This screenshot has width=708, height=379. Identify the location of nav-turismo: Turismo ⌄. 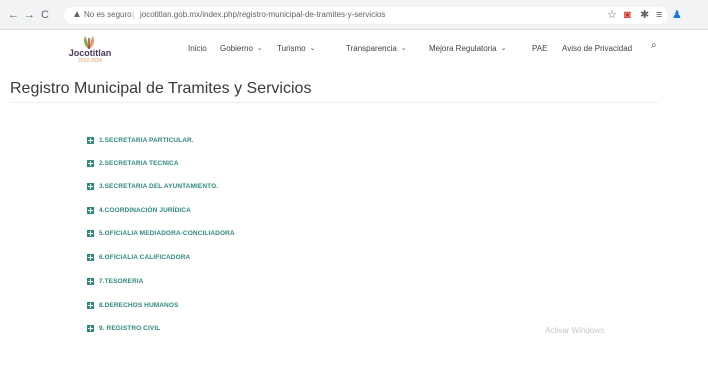
(296, 48).